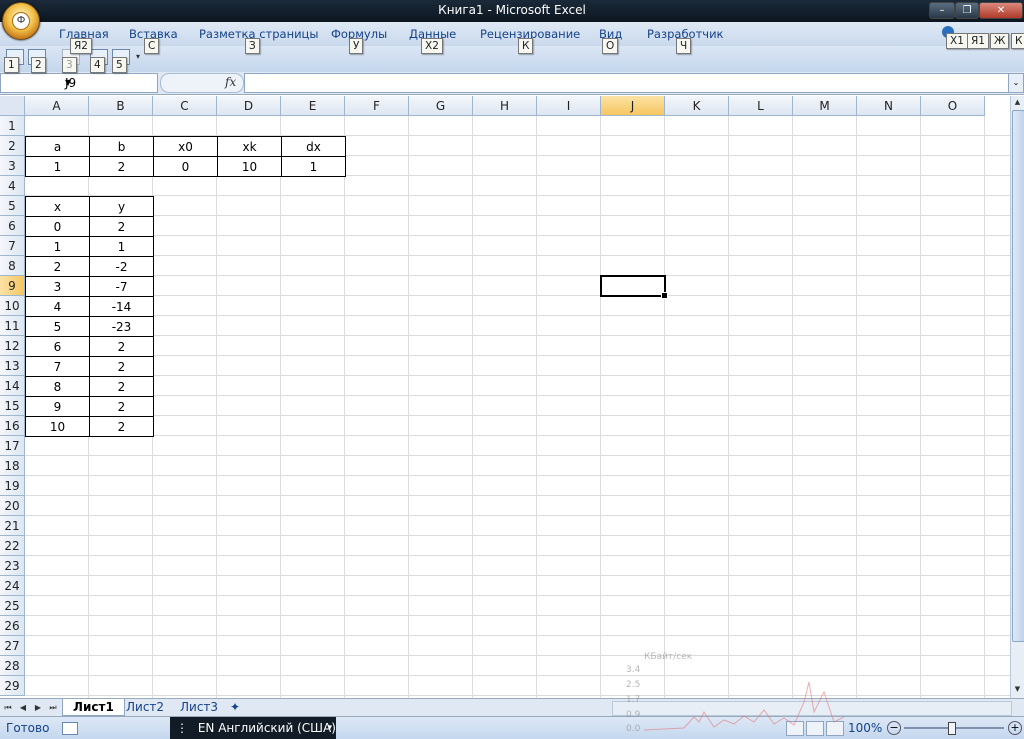 The height and width of the screenshot is (739, 1024). Describe the element at coordinates (889, 106) in the screenshot. I see `column-header-N: N` at that location.